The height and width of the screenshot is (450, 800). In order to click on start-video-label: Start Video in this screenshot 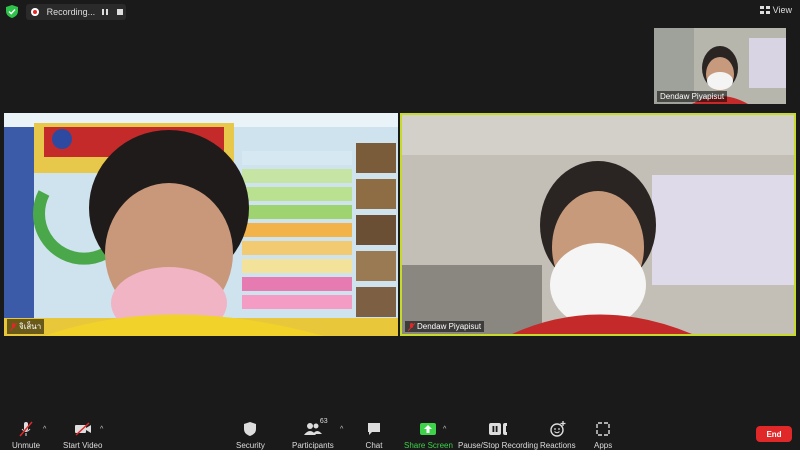, I will do `click(83, 445)`.